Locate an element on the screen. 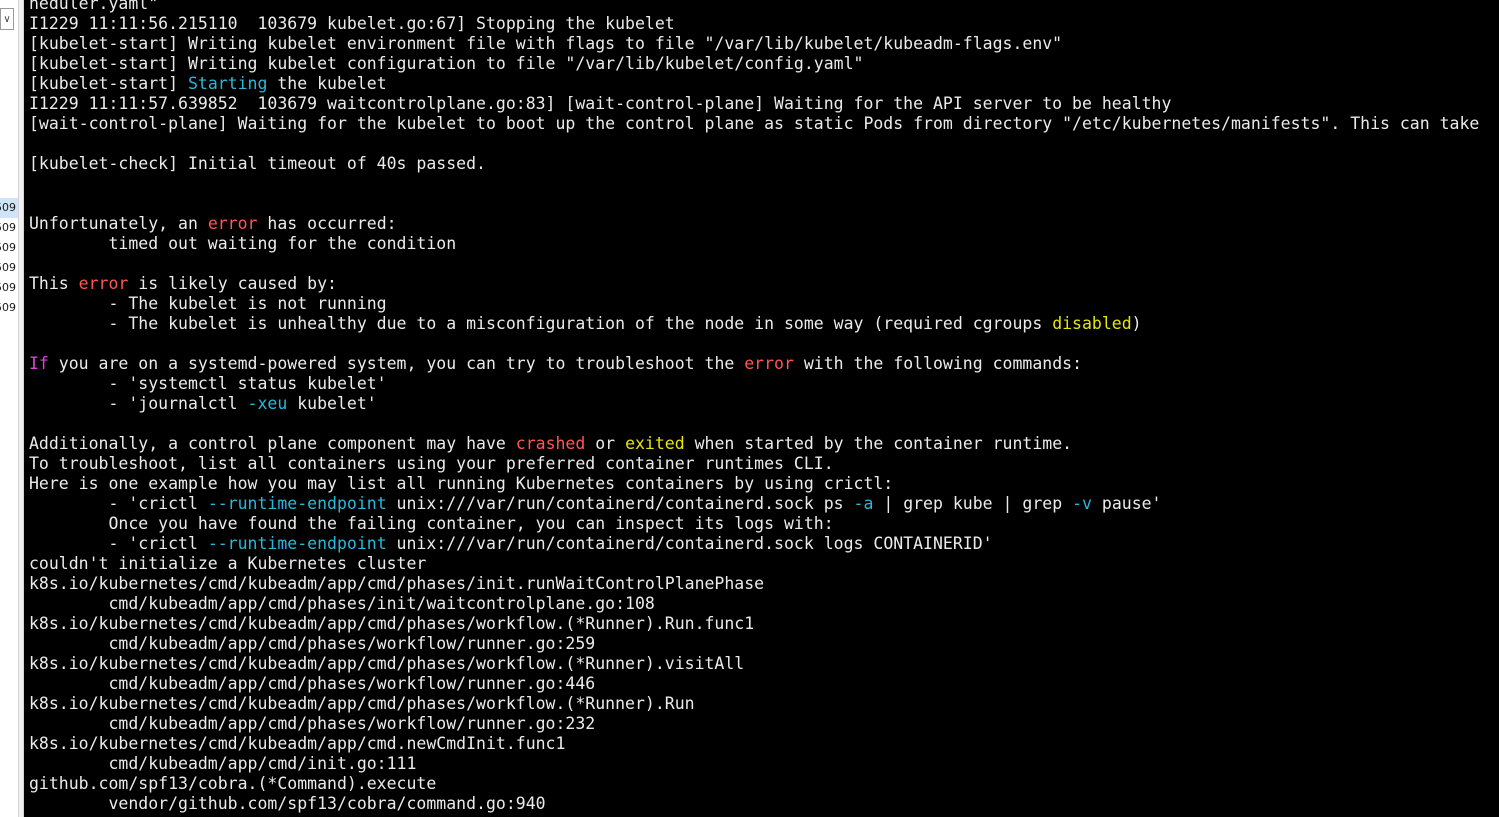 The height and width of the screenshot is (817, 1499). terminal-line: - The kubelet is not running is located at coordinates (764, 304).